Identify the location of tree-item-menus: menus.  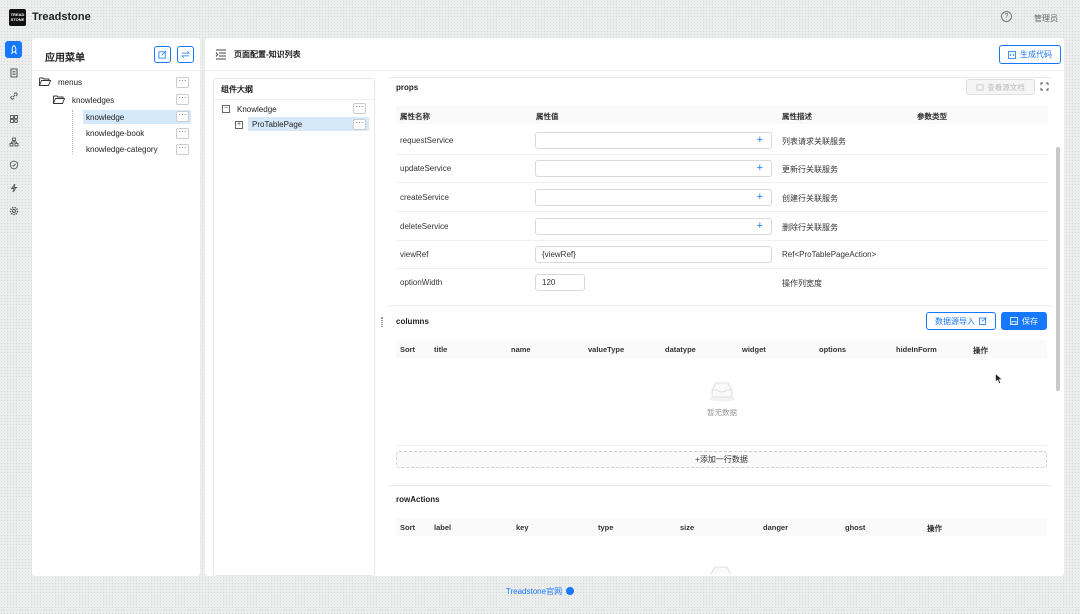
(60, 82).